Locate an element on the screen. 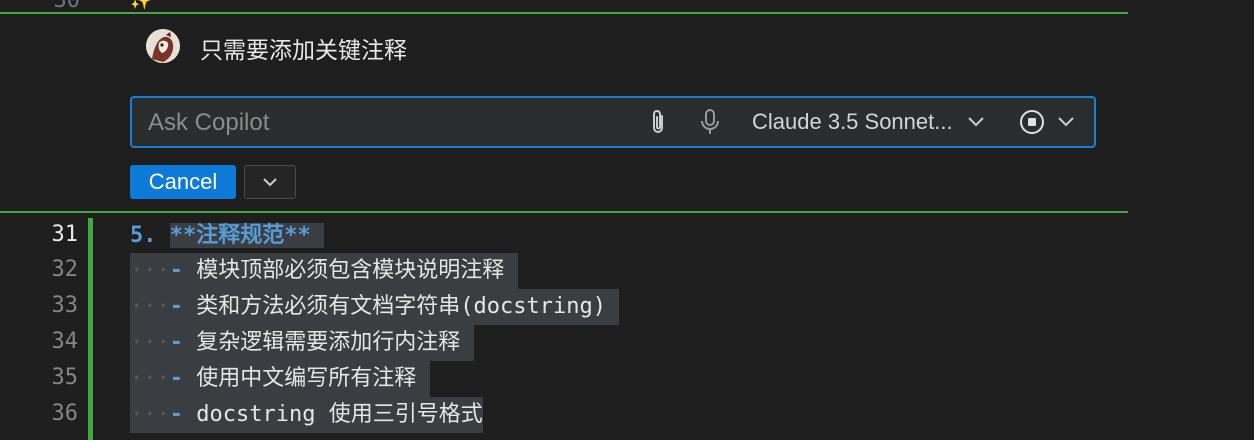  stop-circle-icon is located at coordinates (1032, 122).